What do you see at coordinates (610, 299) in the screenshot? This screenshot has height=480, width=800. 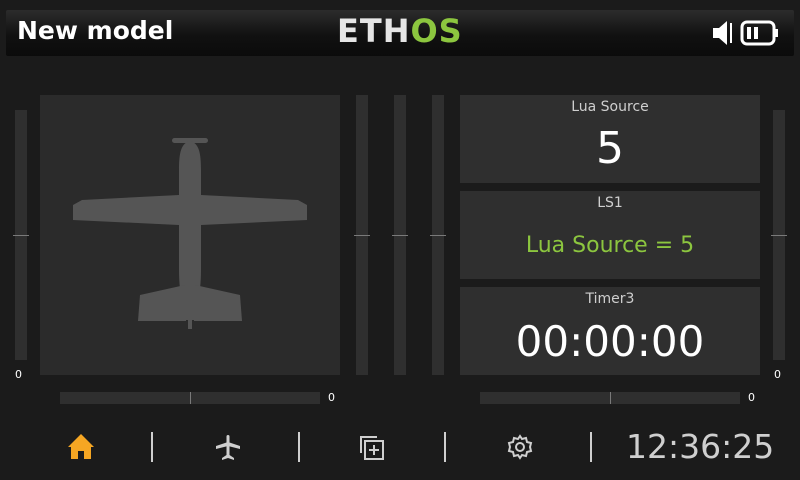 I see `widget-title: Timer3` at bounding box center [610, 299].